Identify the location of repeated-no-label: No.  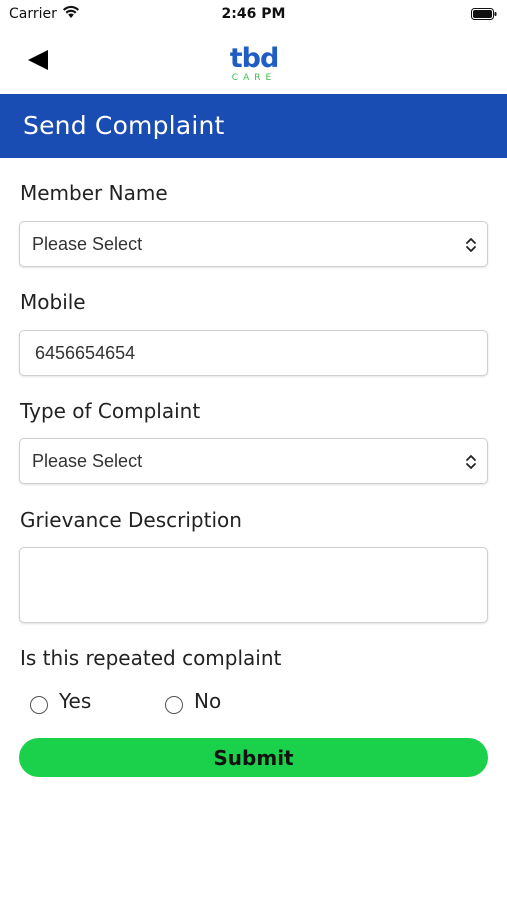
(208, 701).